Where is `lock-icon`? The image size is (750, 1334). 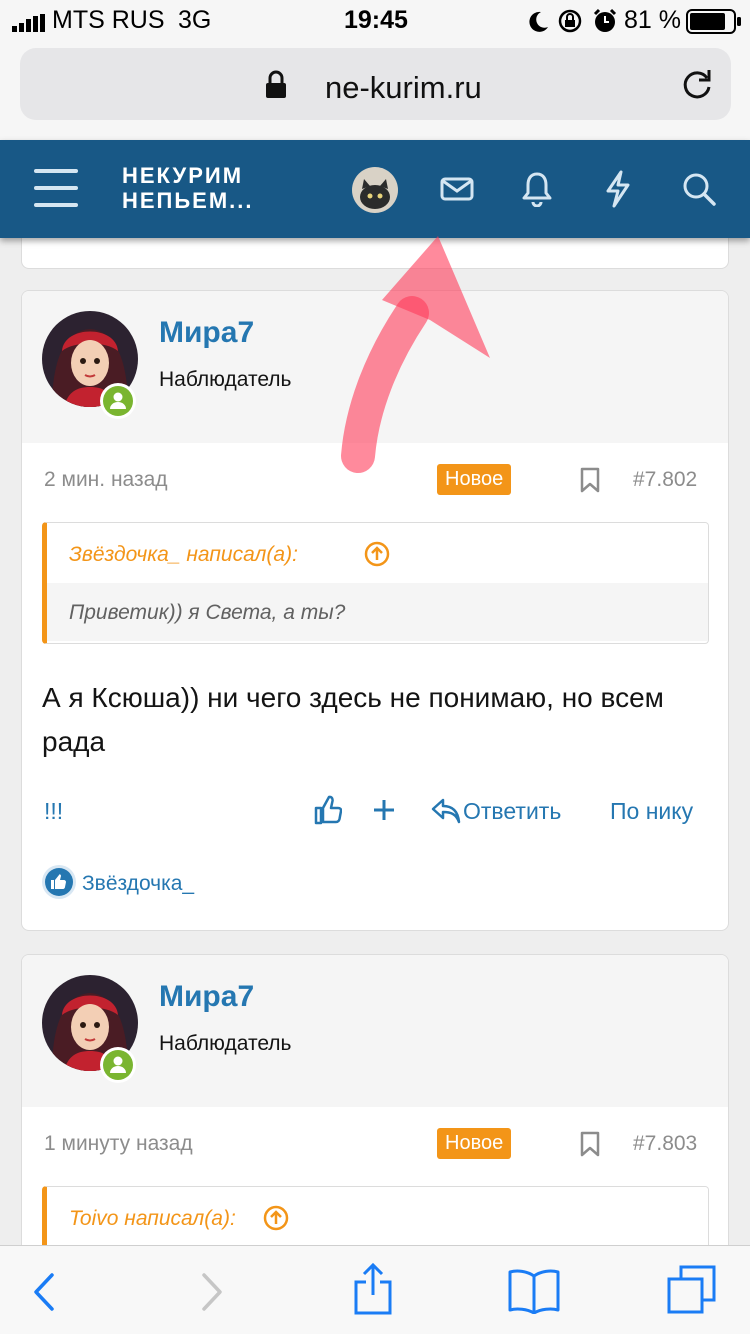
lock-icon is located at coordinates (276, 84).